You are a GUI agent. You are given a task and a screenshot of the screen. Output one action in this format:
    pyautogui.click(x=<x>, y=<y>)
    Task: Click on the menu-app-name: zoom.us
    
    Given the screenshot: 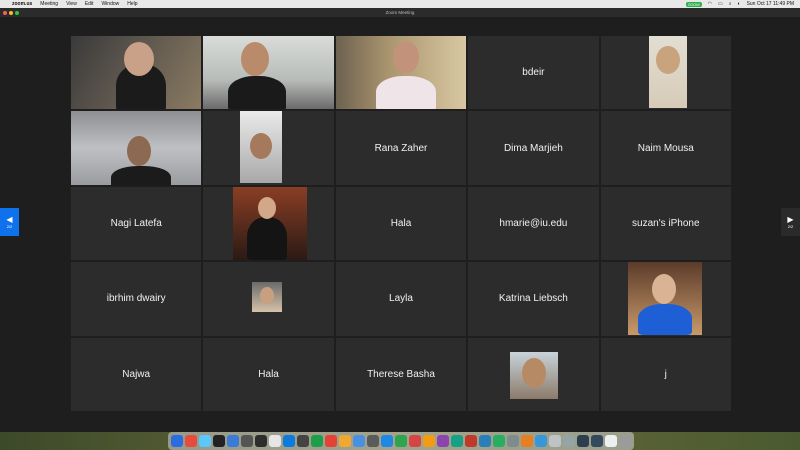 What is the action you would take?
    pyautogui.click(x=22, y=4)
    